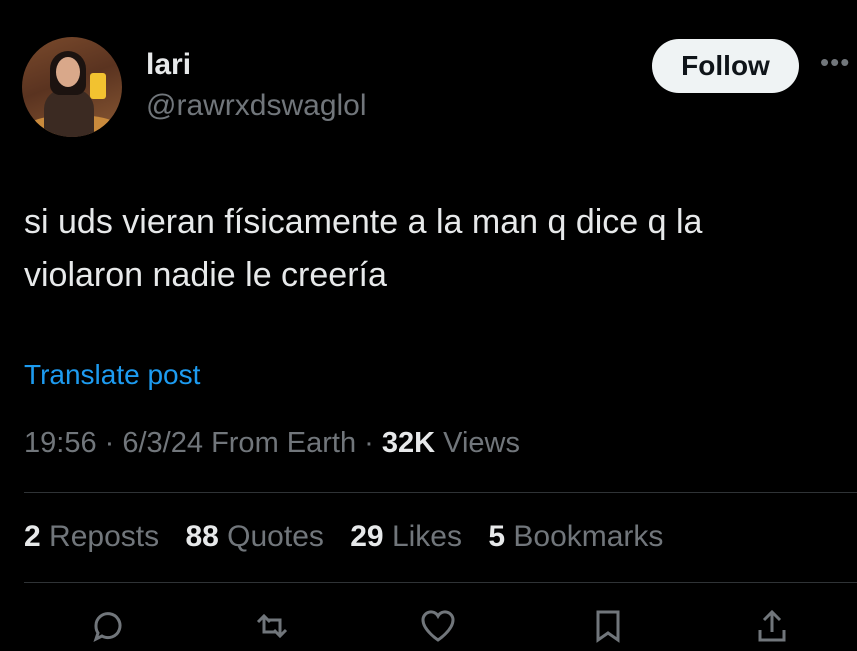  Describe the element at coordinates (254, 536) in the screenshot. I see `quotes-stat: 88 Quotes` at that location.